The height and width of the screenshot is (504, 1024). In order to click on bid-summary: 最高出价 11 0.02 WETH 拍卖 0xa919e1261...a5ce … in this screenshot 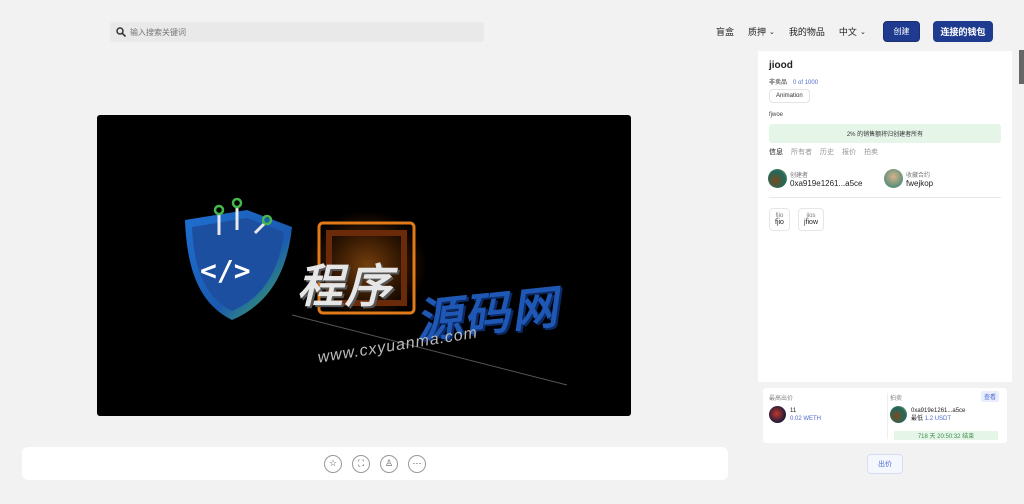, I will do `click(885, 415)`.